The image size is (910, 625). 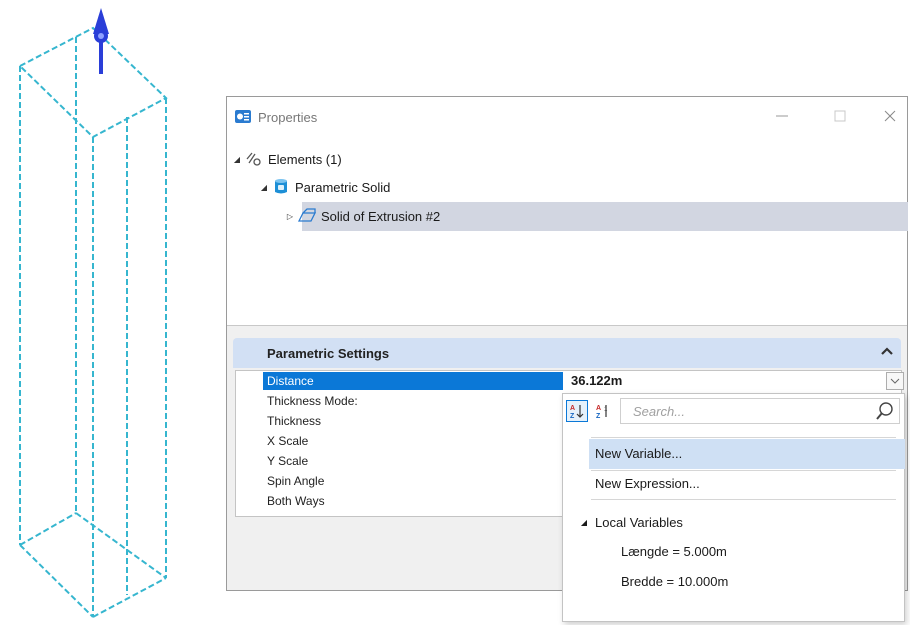 I want to click on tree-node-label: Elements (1), so click(x=305, y=159).